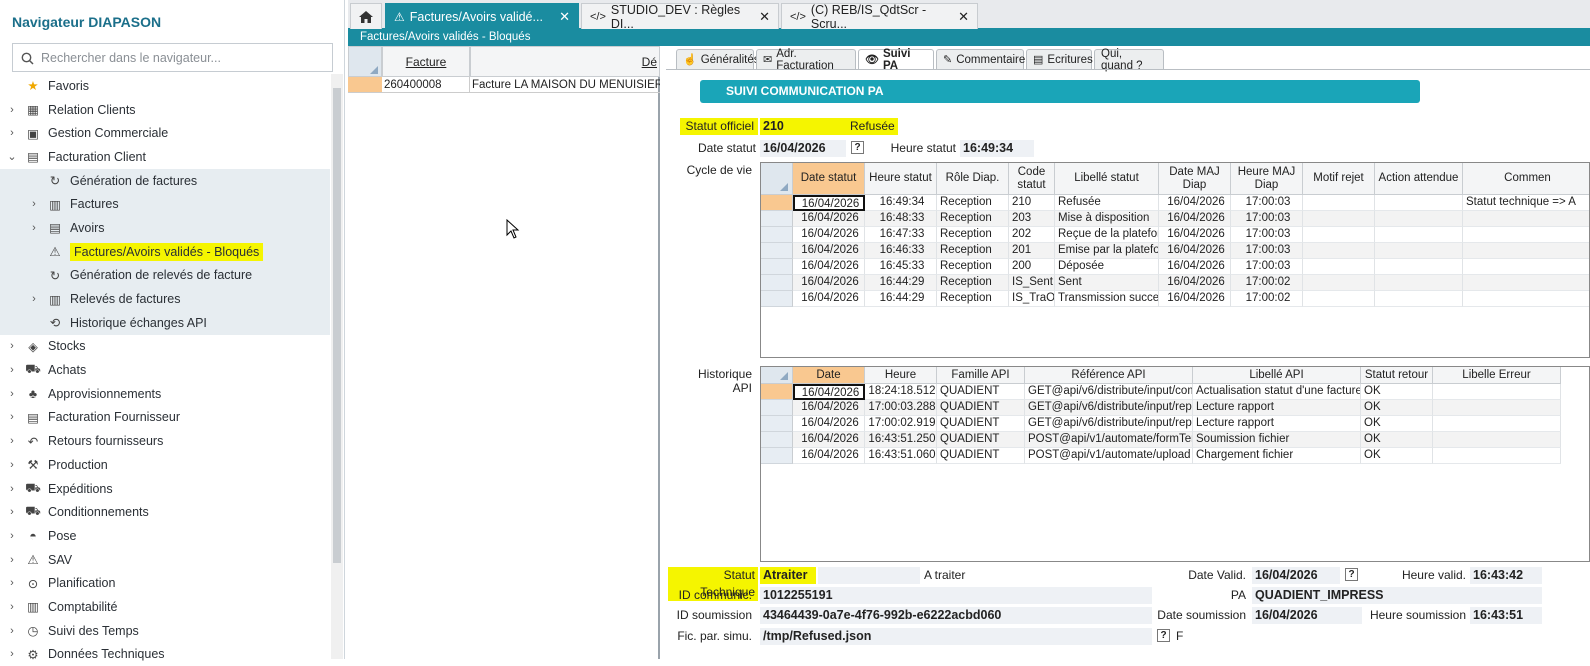 The height and width of the screenshot is (666, 1590). I want to click on nav-item-facturation-fournisseur: ›▤Facturation Fournisseur, so click(165, 418).